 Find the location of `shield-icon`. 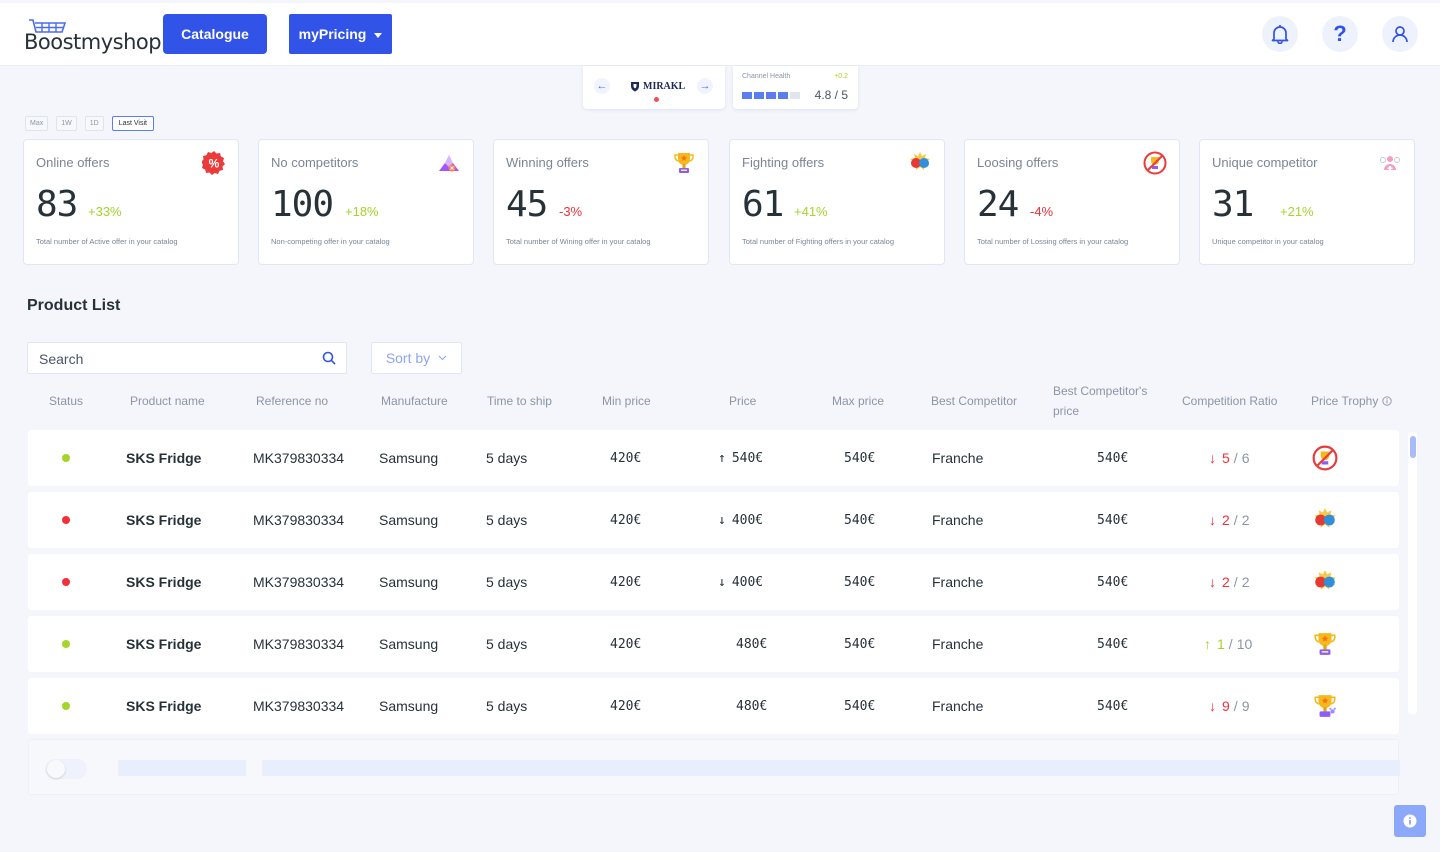

shield-icon is located at coordinates (635, 87).